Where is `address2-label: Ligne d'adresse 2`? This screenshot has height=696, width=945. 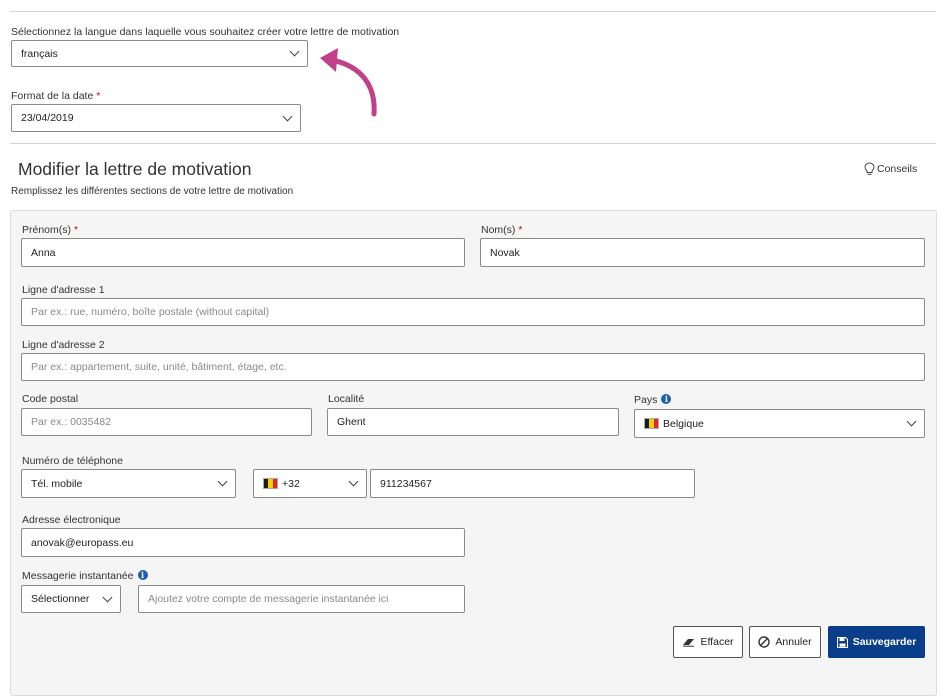
address2-label: Ligne d'adresse 2 is located at coordinates (63, 345).